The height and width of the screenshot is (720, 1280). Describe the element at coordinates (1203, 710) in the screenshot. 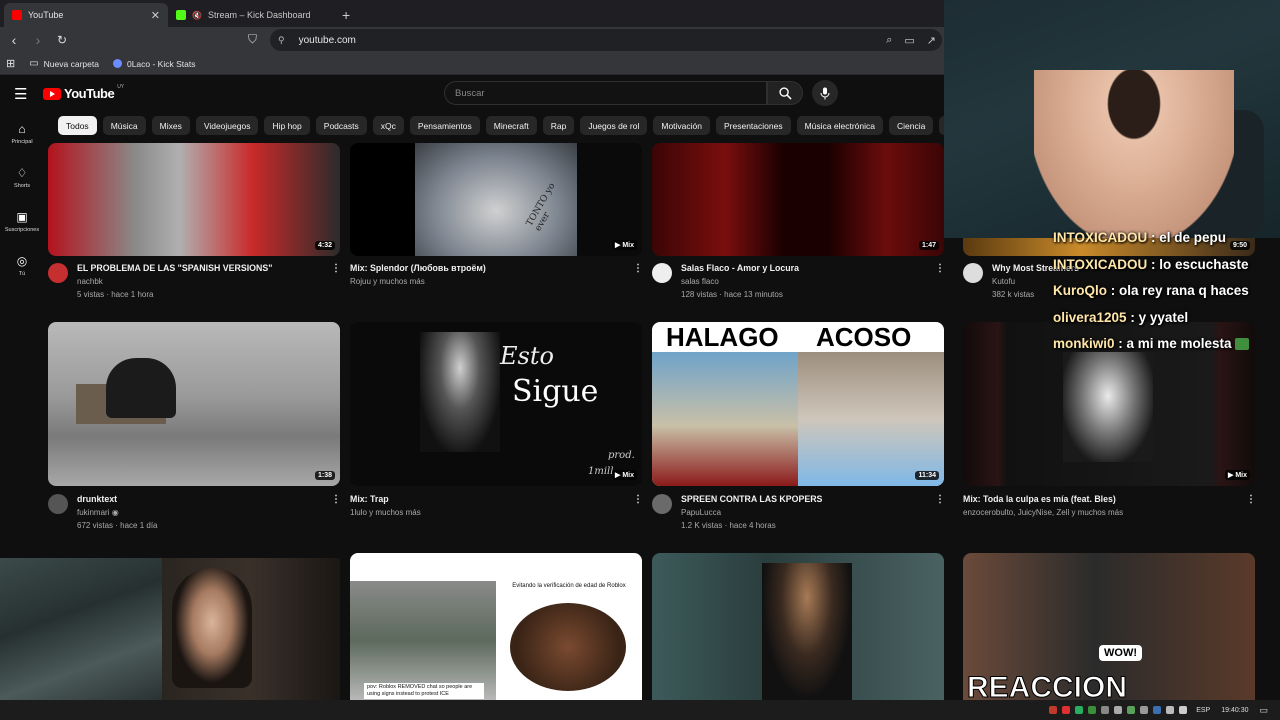

I see `language-indicator: ESP` at that location.